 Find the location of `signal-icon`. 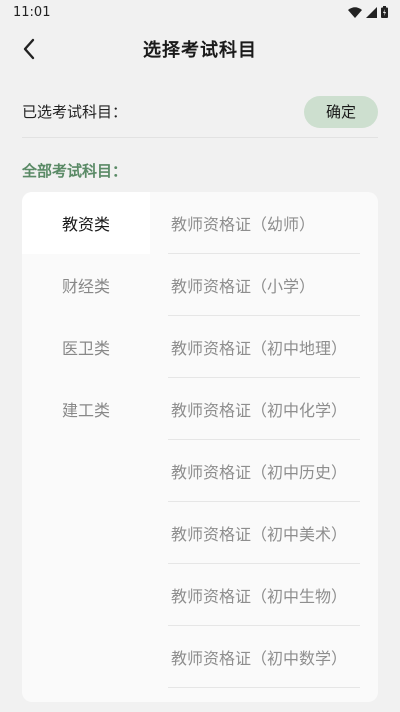

signal-icon is located at coordinates (371, 12).